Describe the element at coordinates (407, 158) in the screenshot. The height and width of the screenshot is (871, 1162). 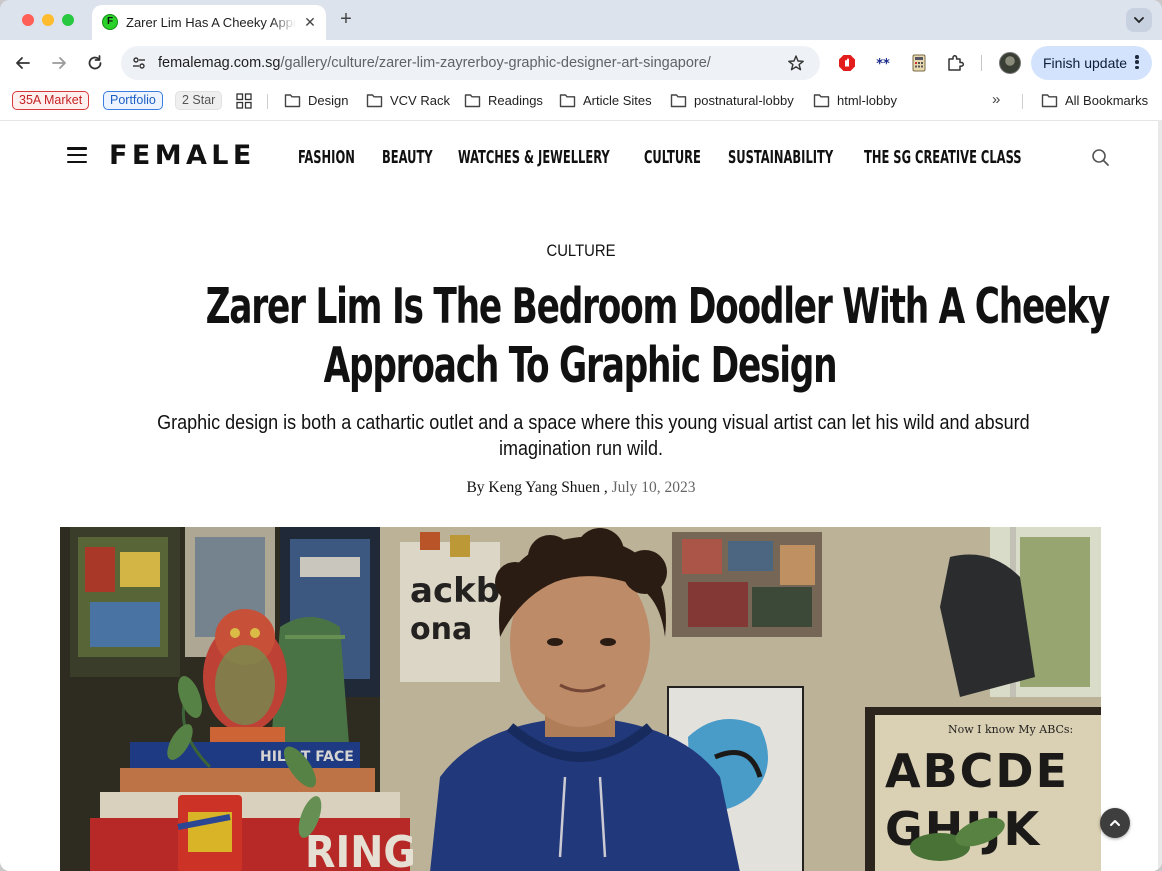
I see `nav-beauty: BEAUTY` at that location.